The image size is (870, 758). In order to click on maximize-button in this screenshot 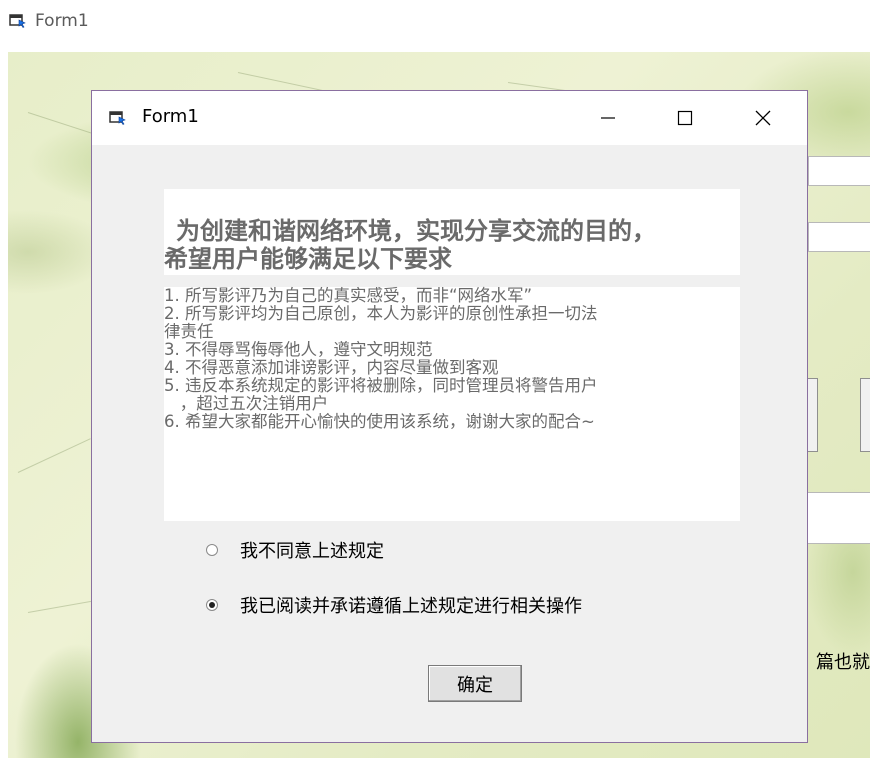, I will do `click(685, 118)`.